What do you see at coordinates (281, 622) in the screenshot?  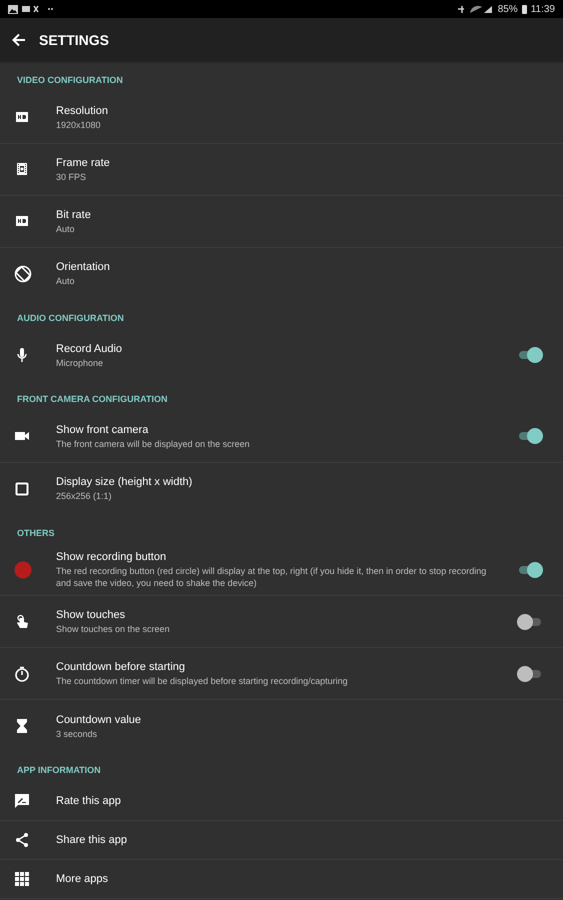 I see `settings-item: Show touches Show touches on the screen` at bounding box center [281, 622].